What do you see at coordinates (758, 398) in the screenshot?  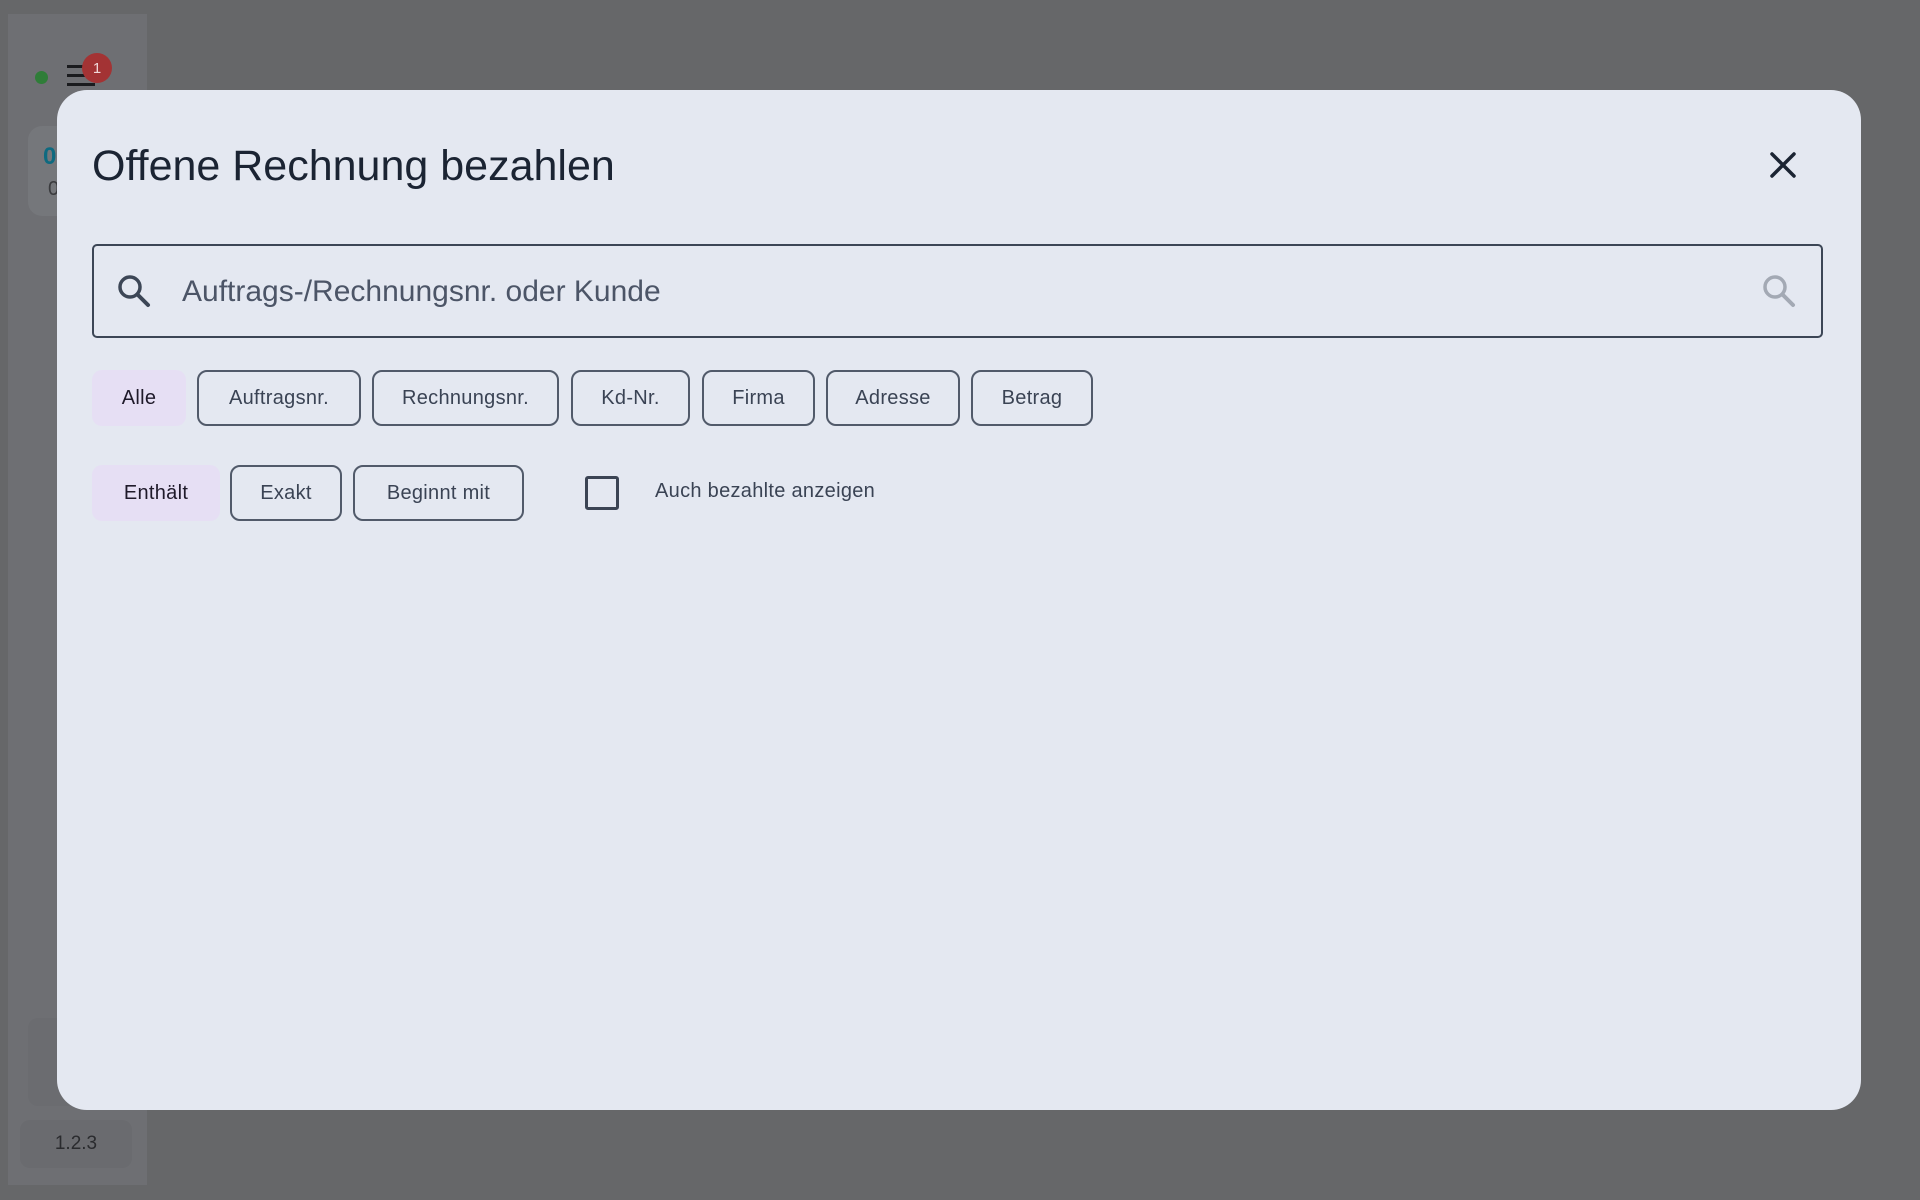 I see `filter-chip-firma: Firma` at bounding box center [758, 398].